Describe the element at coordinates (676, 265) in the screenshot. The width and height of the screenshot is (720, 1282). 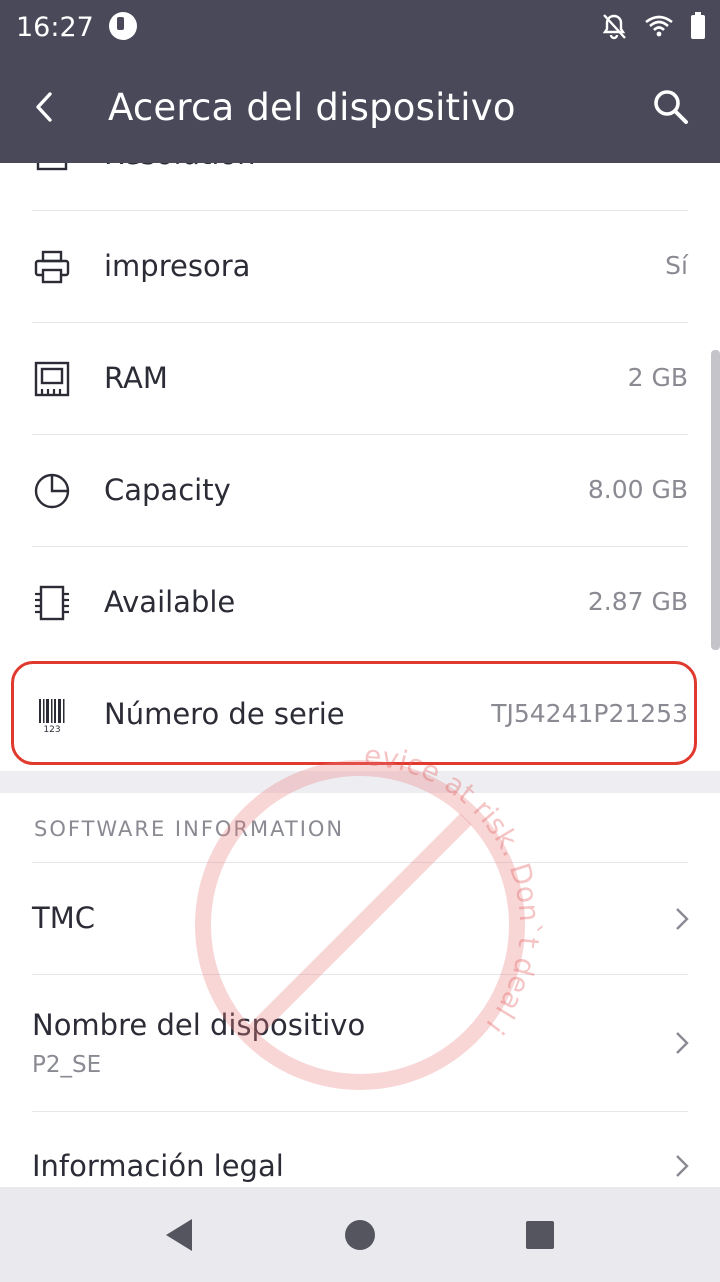
I see `item-value: Sí` at that location.